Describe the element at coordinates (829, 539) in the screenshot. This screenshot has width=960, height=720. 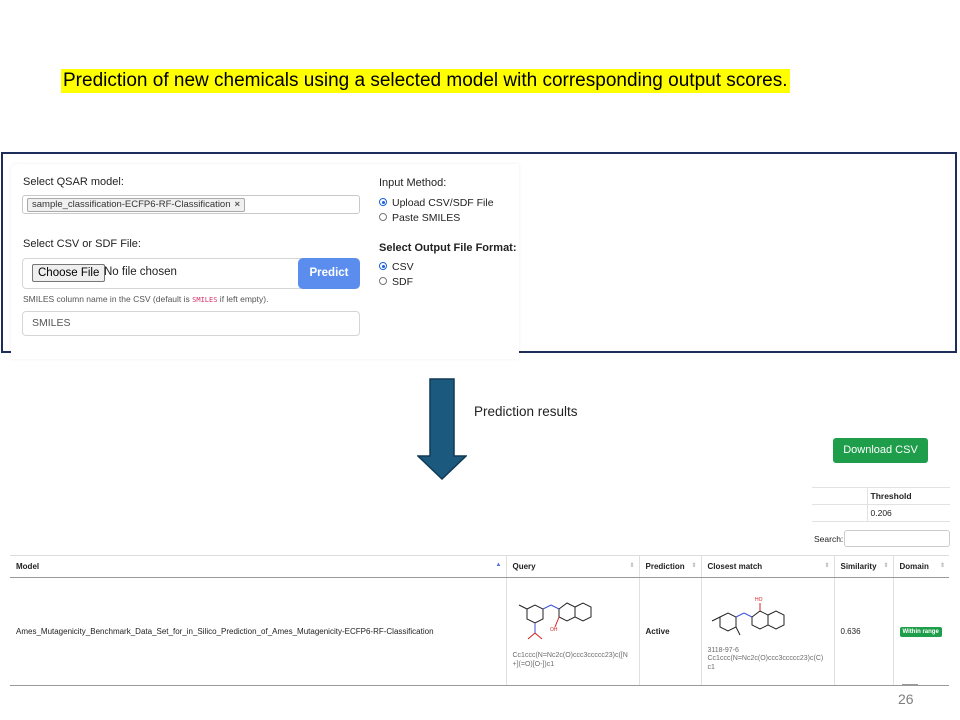
I see `search-label: Search:` at that location.